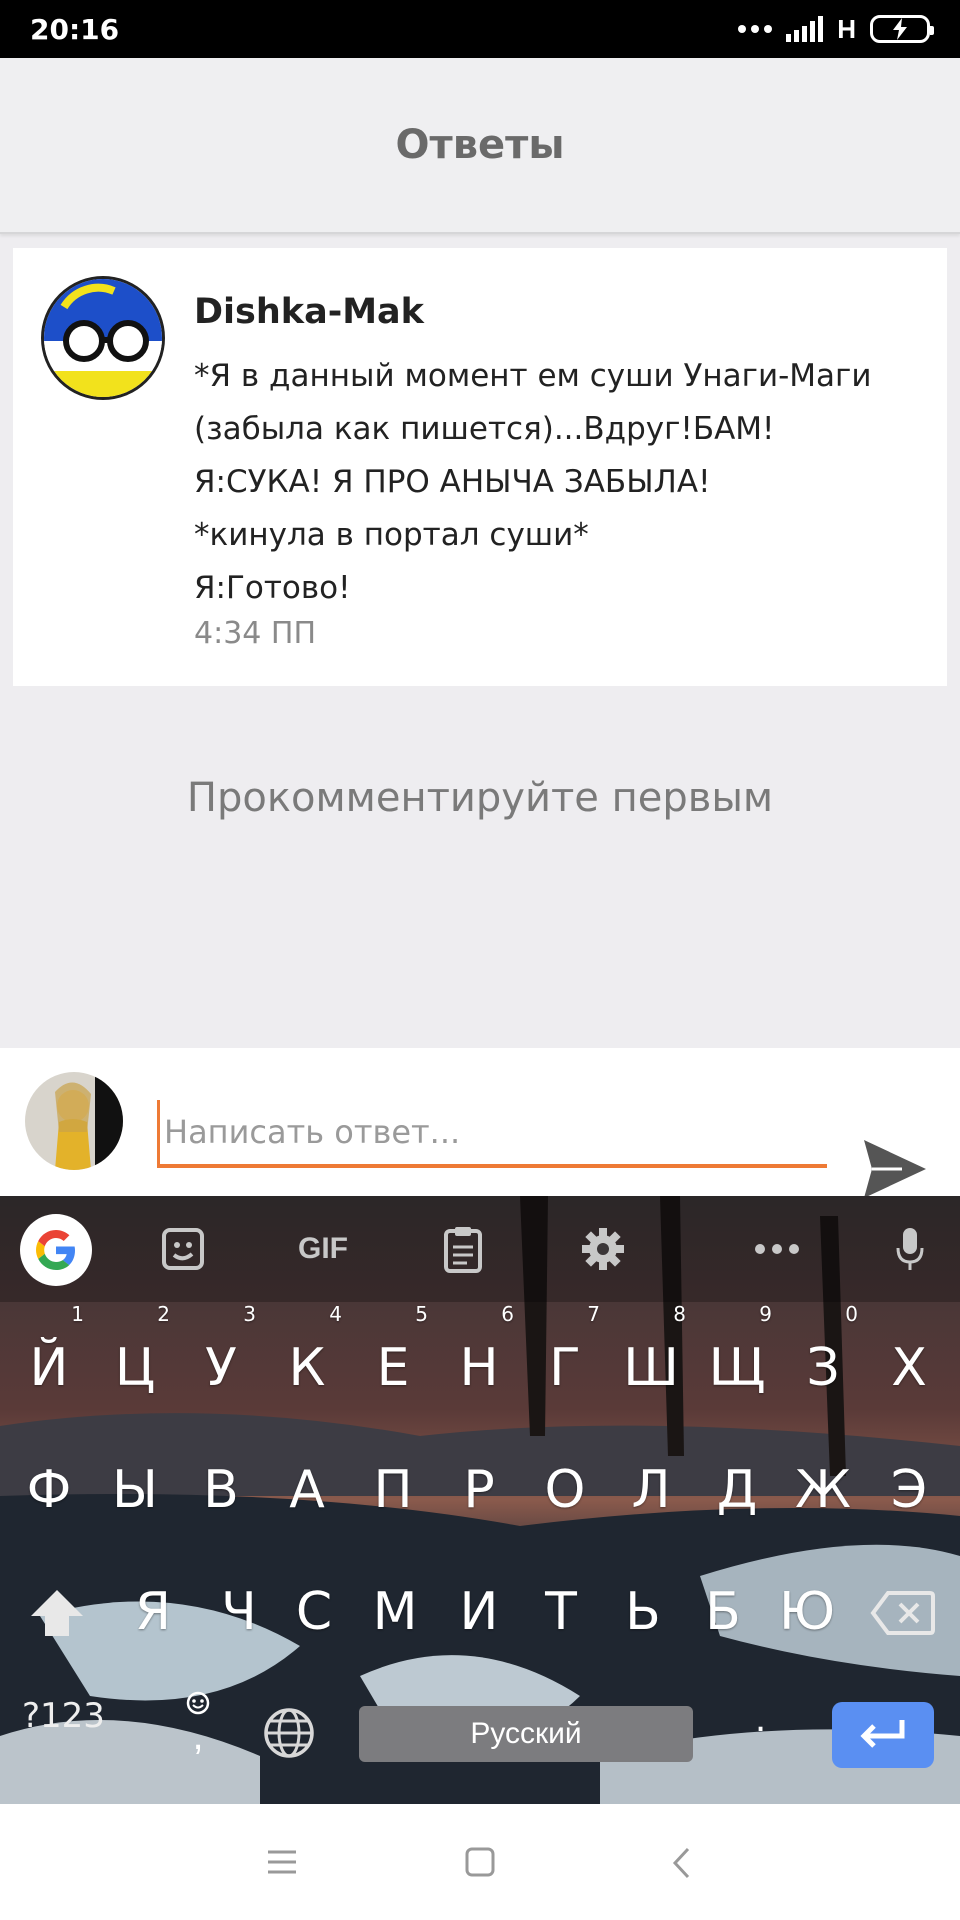 Image resolution: width=960 pixels, height=1920 pixels. I want to click on google-button, so click(56, 1250).